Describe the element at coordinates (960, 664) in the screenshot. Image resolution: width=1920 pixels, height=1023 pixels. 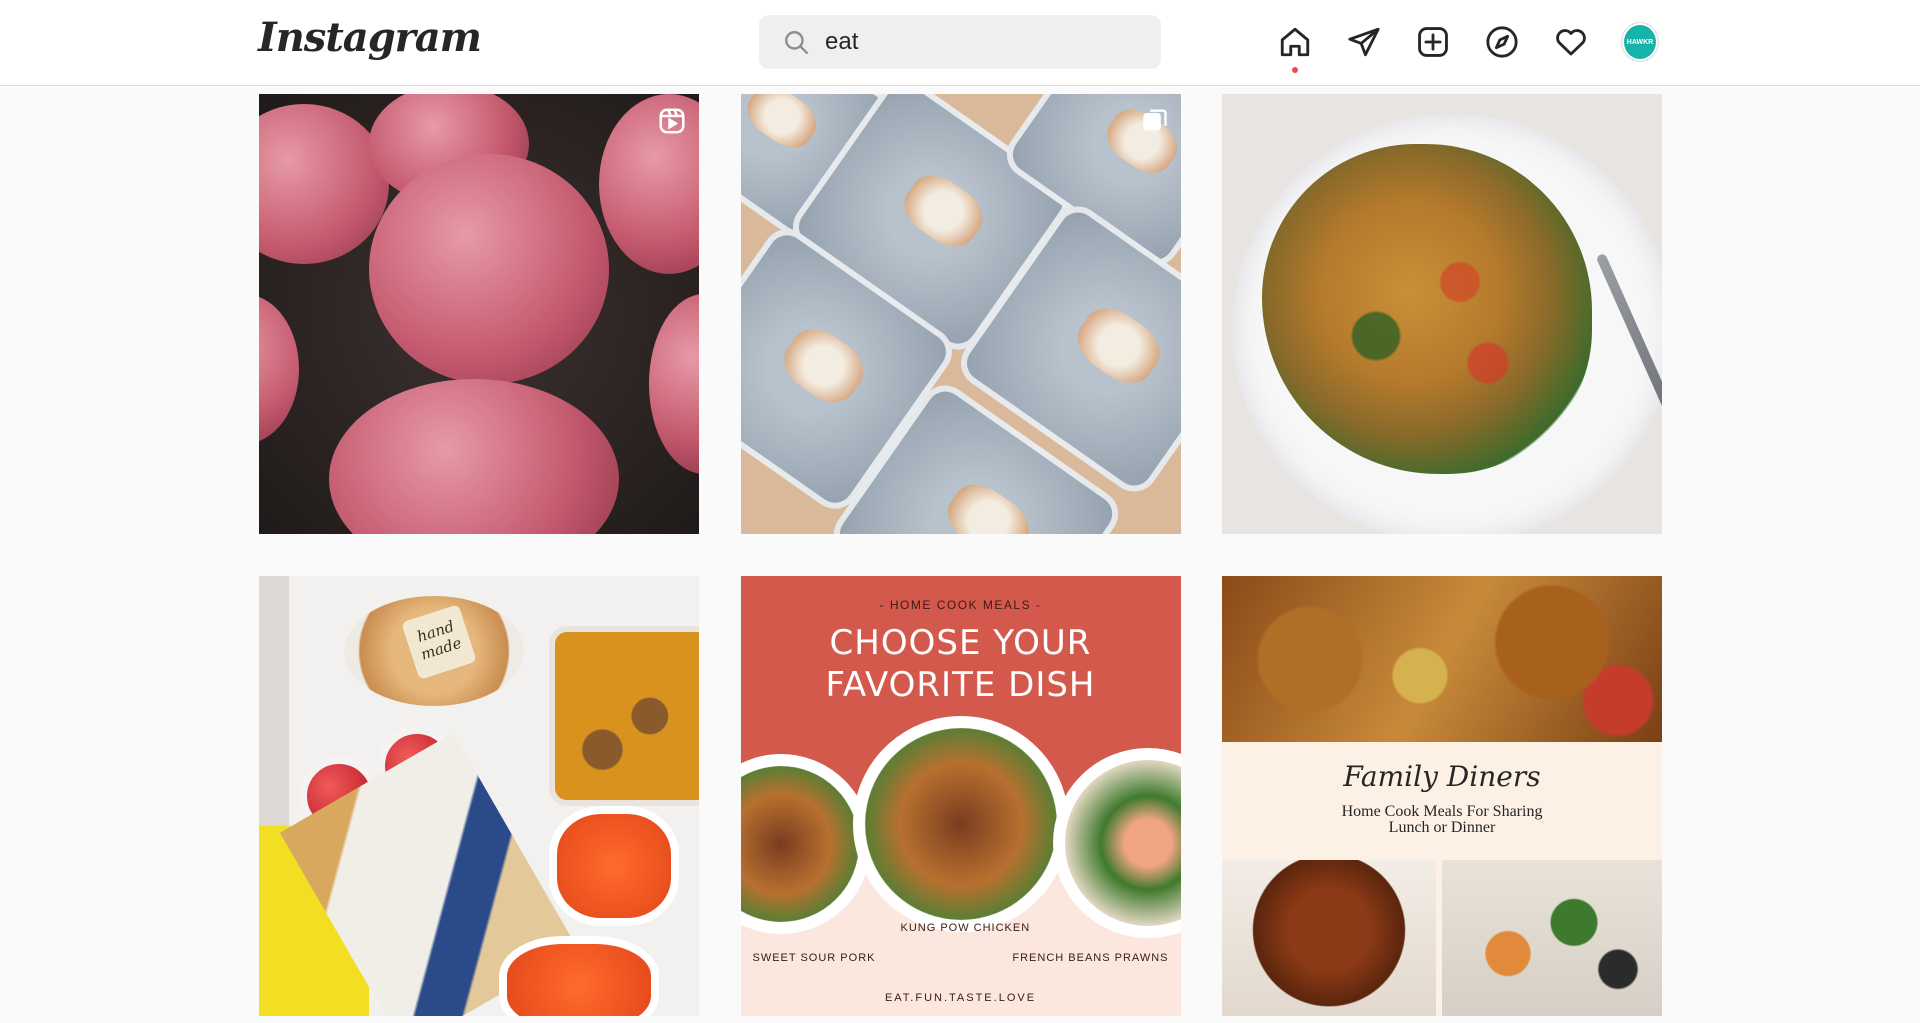
I see `poster-headline: CHOOSE YOUR FAVORITE DISH` at that location.